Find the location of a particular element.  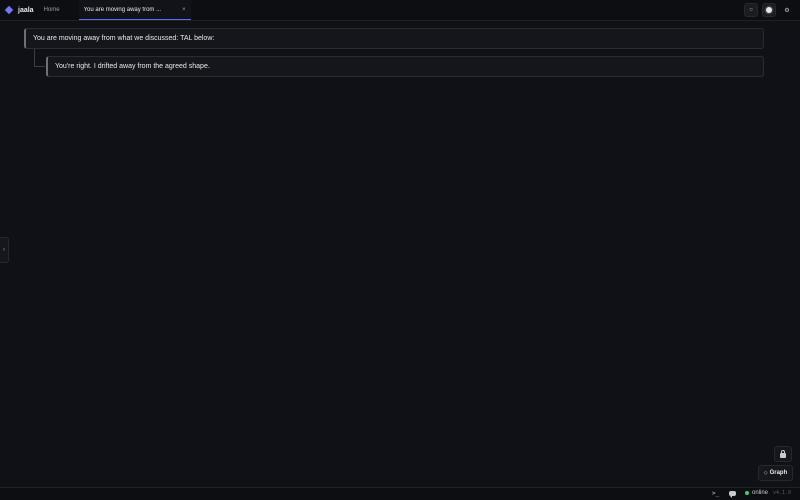

sidebar-toggle: › is located at coordinates (4, 250).